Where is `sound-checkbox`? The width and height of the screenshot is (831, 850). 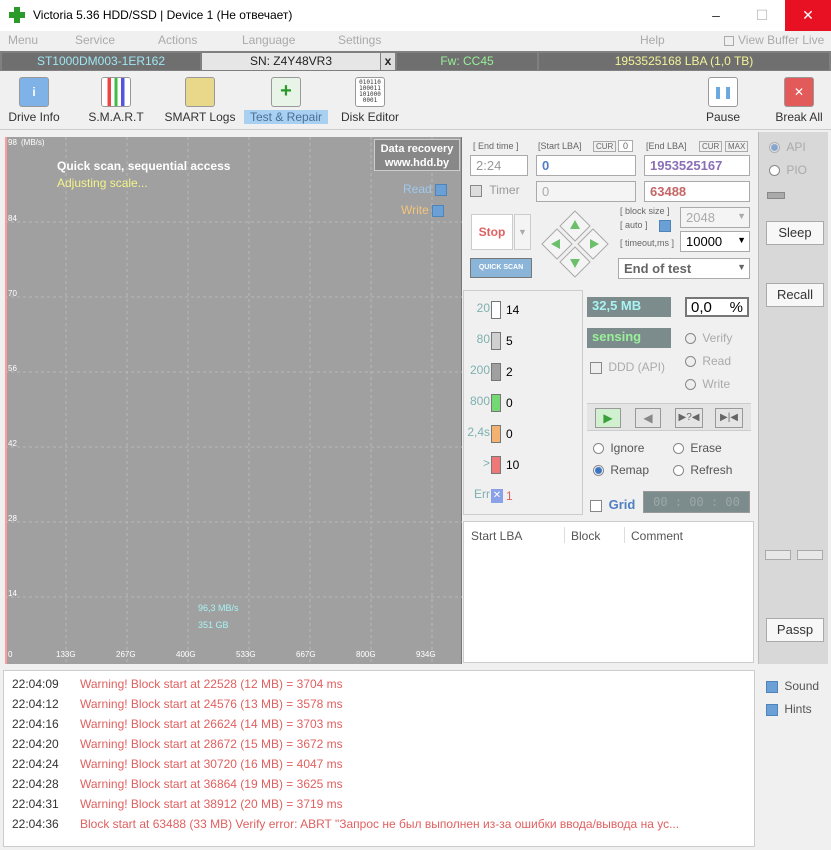
sound-checkbox is located at coordinates (772, 686).